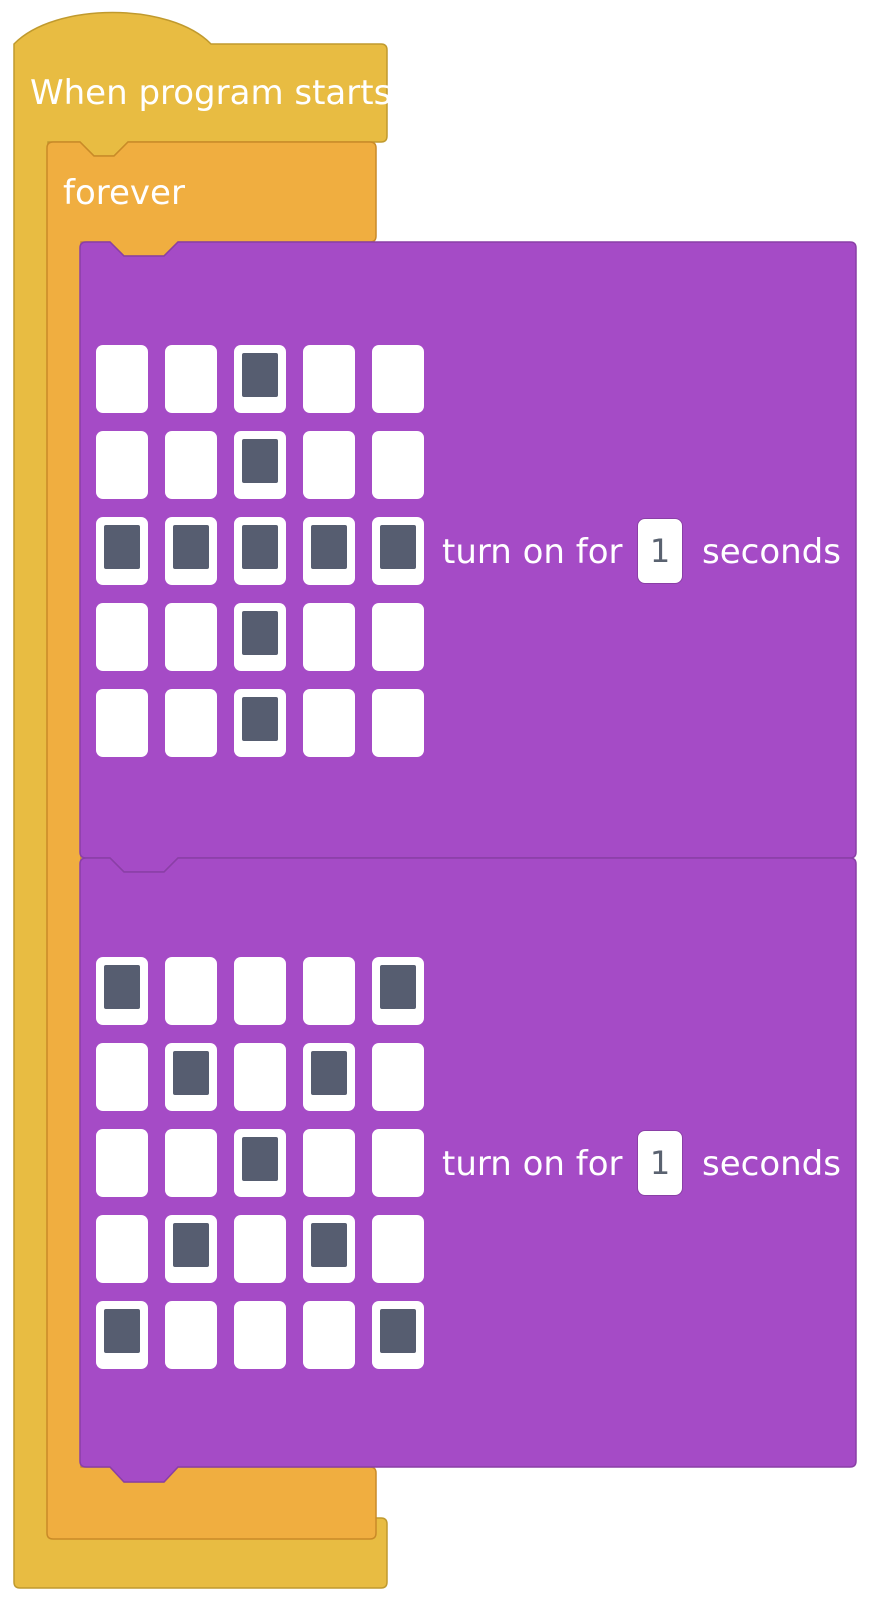  What do you see at coordinates (211, 93) in the screenshot?
I see `when-program-starts-label: When program starts` at bounding box center [211, 93].